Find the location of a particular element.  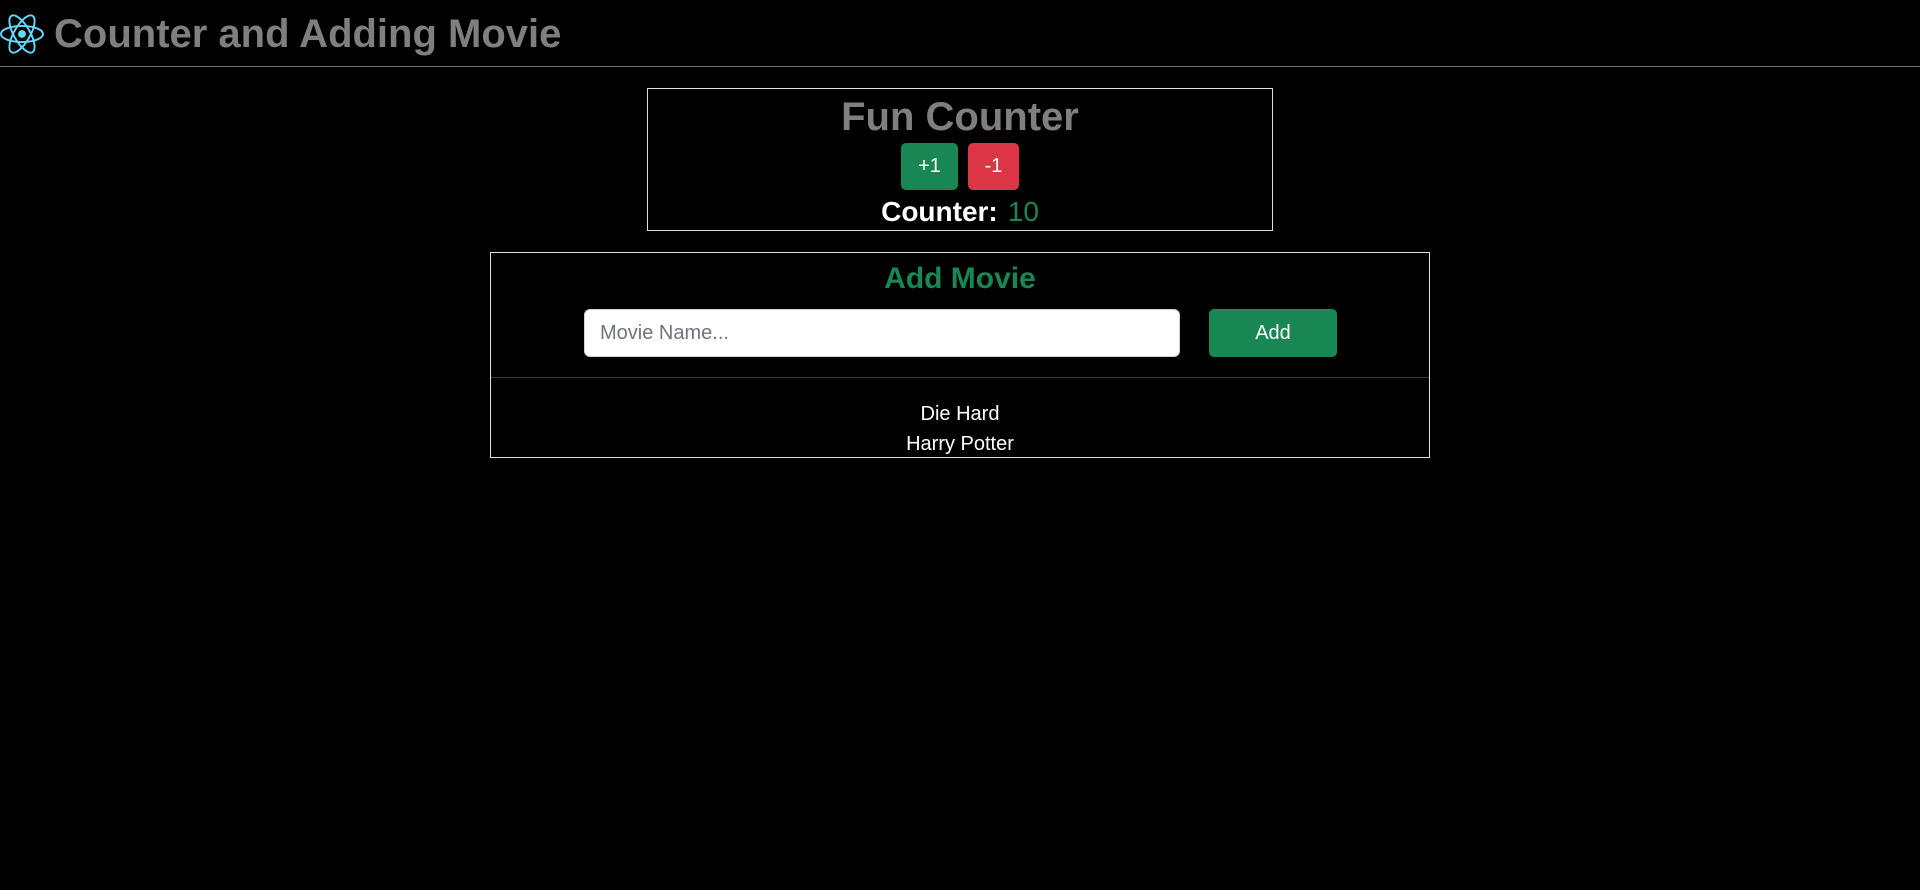

app-title: Counter and Adding Movie is located at coordinates (308, 34).